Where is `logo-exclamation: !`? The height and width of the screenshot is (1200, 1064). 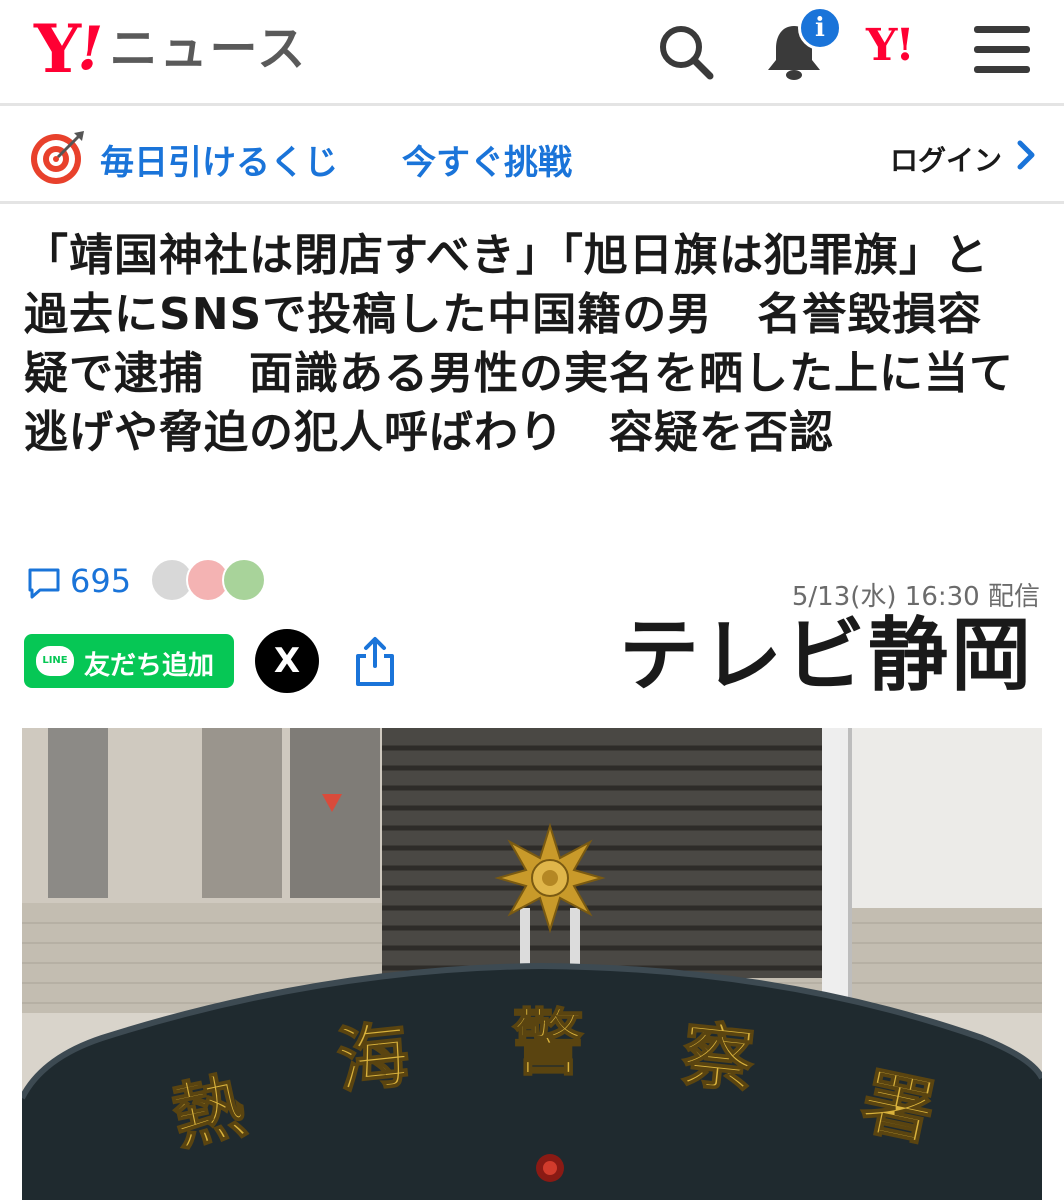 logo-exclamation: ! is located at coordinates (90, 49).